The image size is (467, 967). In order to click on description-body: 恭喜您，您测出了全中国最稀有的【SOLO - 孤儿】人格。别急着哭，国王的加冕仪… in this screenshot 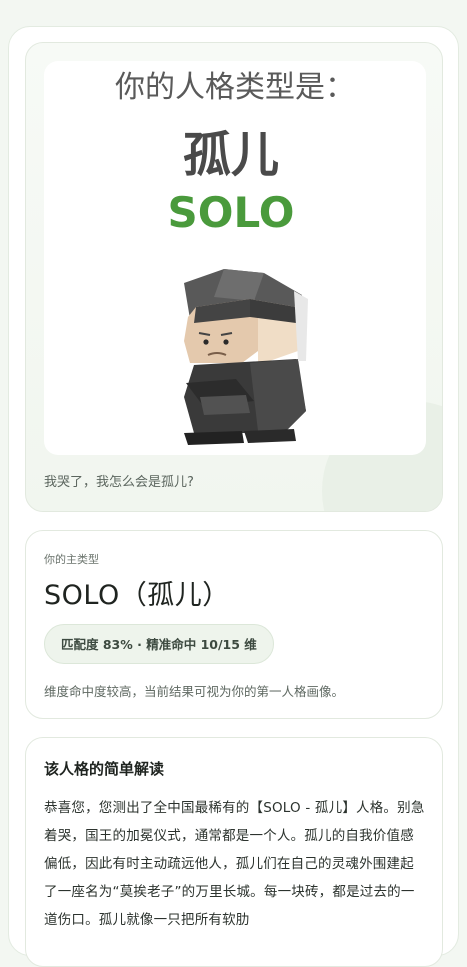, I will do `click(234, 864)`.